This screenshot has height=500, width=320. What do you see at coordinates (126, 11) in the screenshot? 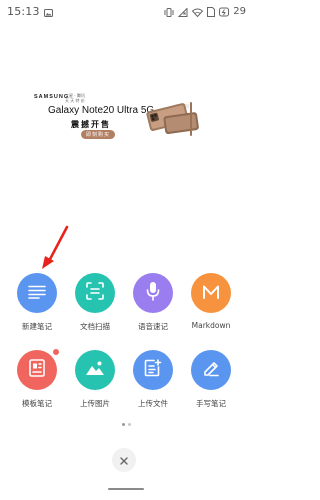
I see `status-bar: 15:13 29` at bounding box center [126, 11].